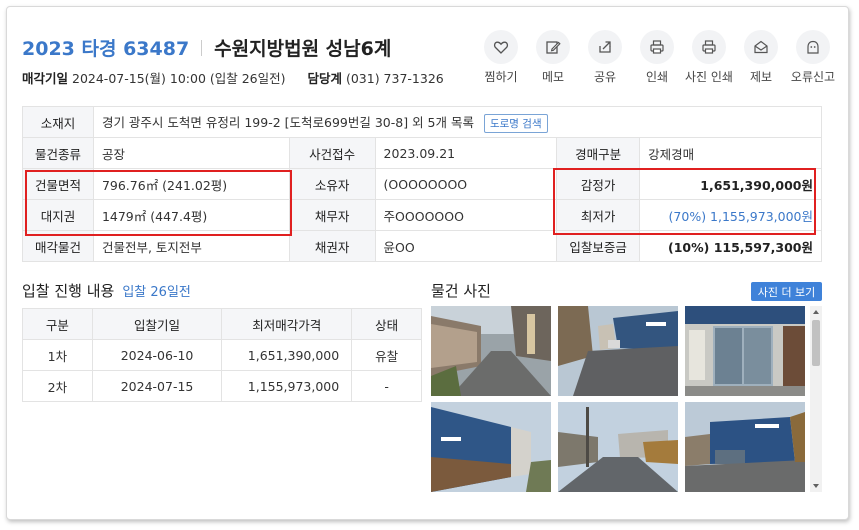 The width and height of the screenshot is (859, 530). I want to click on bid-title: 입찰 진행 내용, so click(68, 291).